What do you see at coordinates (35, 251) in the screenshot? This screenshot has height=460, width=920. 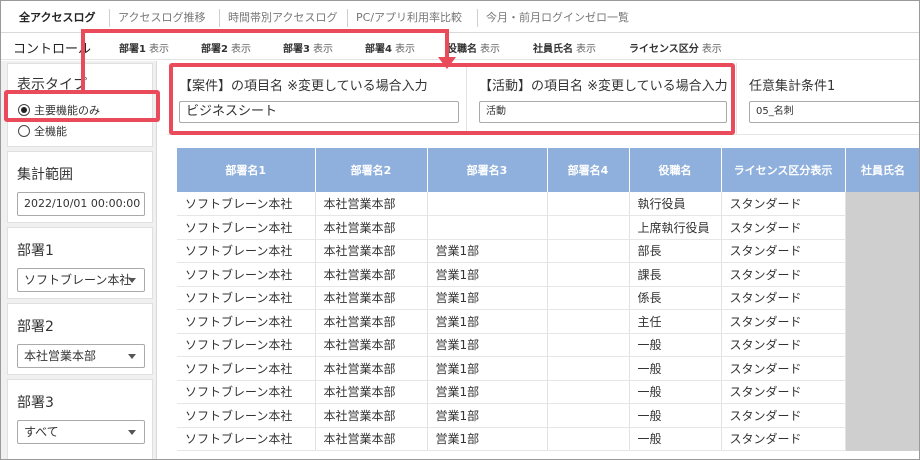 I see `dept1-title: 部署1` at bounding box center [35, 251].